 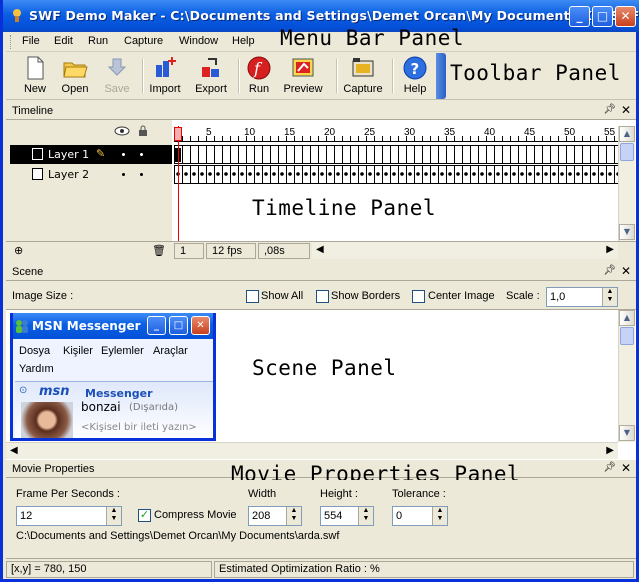 I want to click on layer-1-frames, so click(x=396, y=154).